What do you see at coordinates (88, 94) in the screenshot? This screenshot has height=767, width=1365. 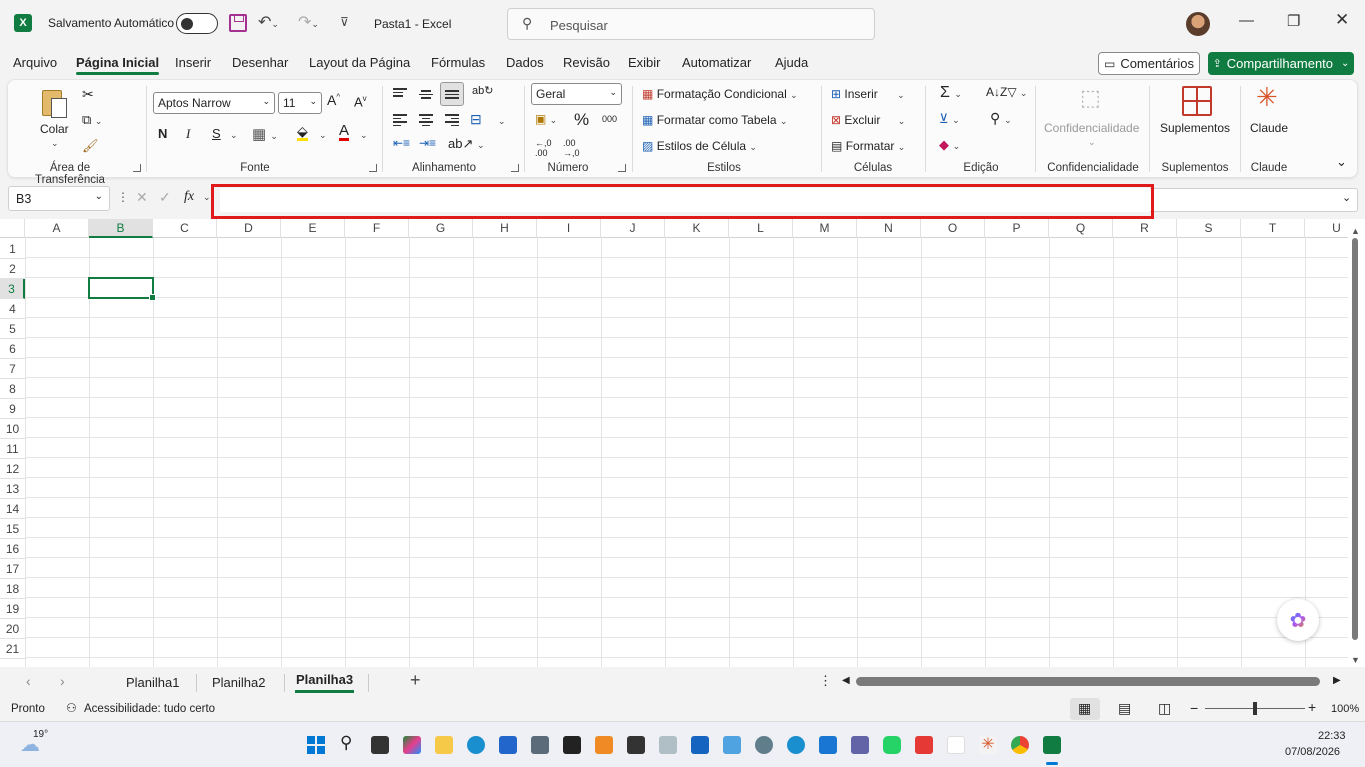 I see `cut-icon: ✂` at bounding box center [88, 94].